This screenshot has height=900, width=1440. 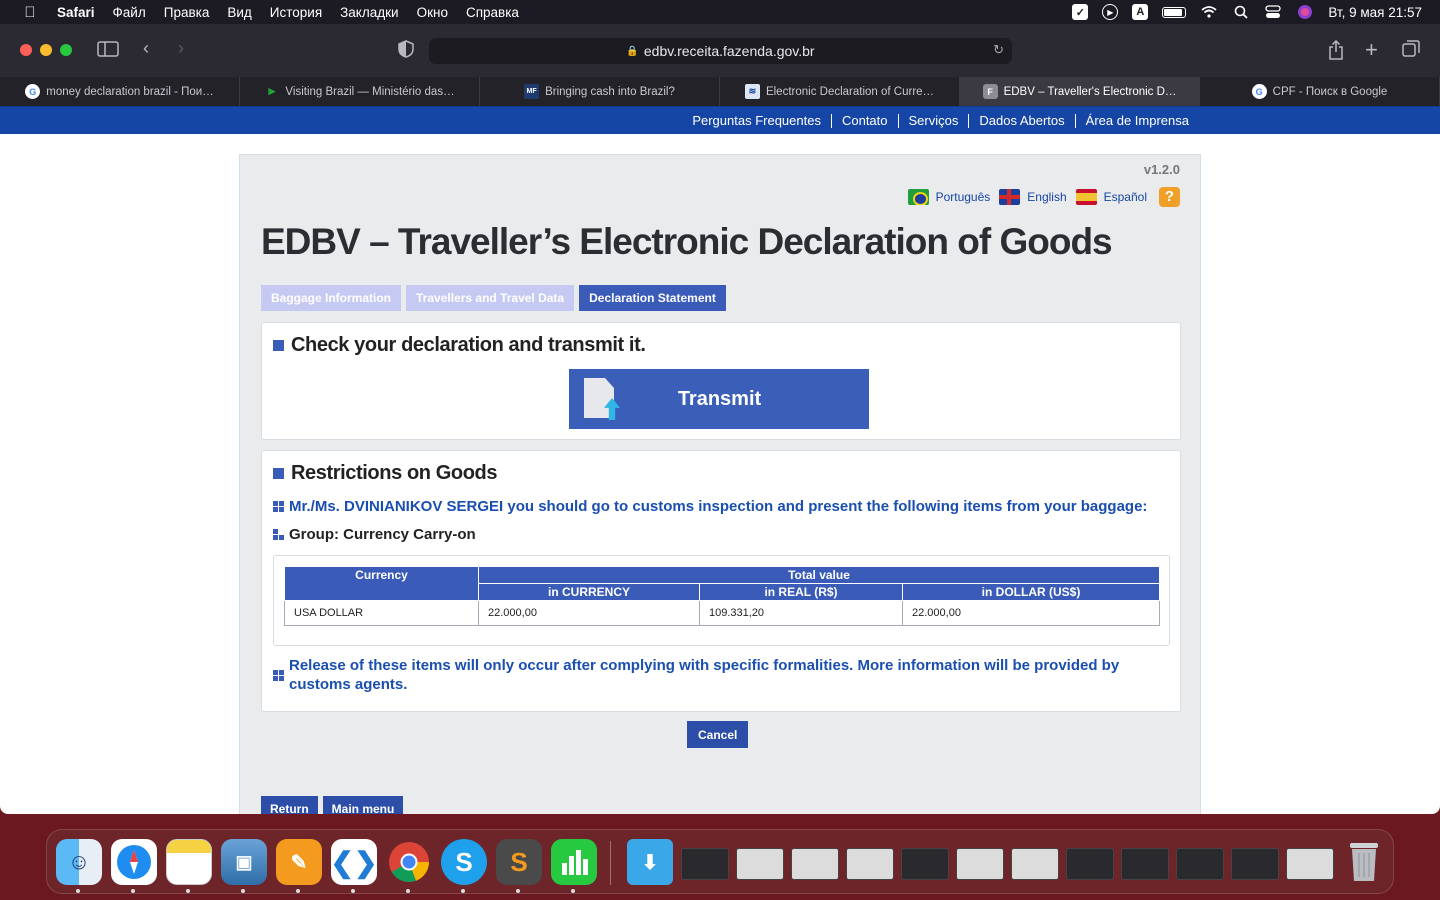 What do you see at coordinates (719, 399) in the screenshot?
I see `transmit-button: Transmit` at bounding box center [719, 399].